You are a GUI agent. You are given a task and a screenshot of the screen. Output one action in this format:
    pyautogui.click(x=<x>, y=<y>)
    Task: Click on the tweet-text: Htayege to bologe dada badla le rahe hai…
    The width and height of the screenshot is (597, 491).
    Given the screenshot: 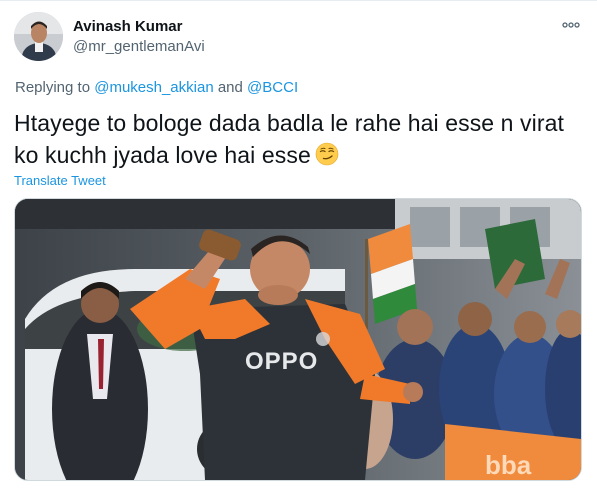 What is the action you would take?
    pyautogui.click(x=294, y=139)
    